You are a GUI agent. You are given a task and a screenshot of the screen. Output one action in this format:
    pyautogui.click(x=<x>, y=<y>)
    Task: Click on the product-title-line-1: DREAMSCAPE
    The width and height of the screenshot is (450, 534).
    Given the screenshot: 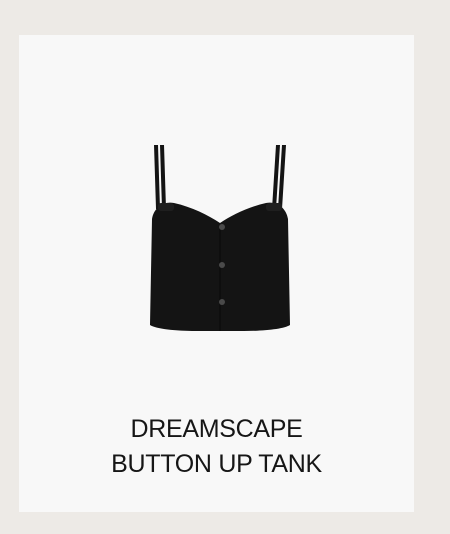 What is the action you would take?
    pyautogui.click(x=216, y=429)
    